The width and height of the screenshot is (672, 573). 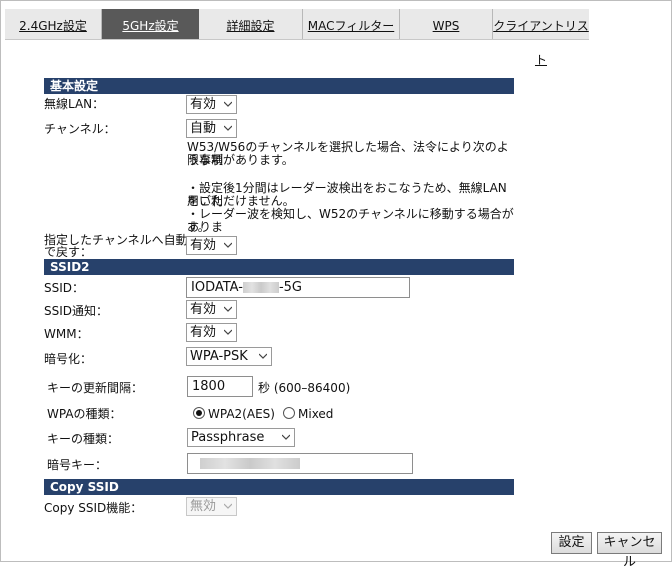 What do you see at coordinates (304, 388) in the screenshot?
I see `key-interval-unit: 秒 (600–86400)` at bounding box center [304, 388].